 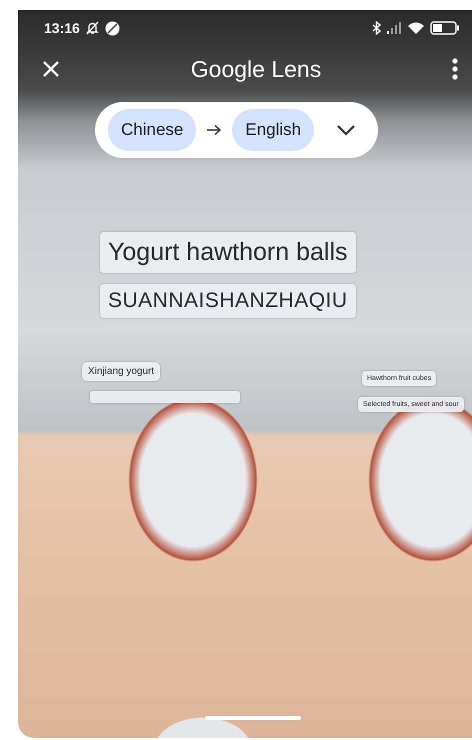 I want to click on app-title: Google Lens, so click(x=256, y=69).